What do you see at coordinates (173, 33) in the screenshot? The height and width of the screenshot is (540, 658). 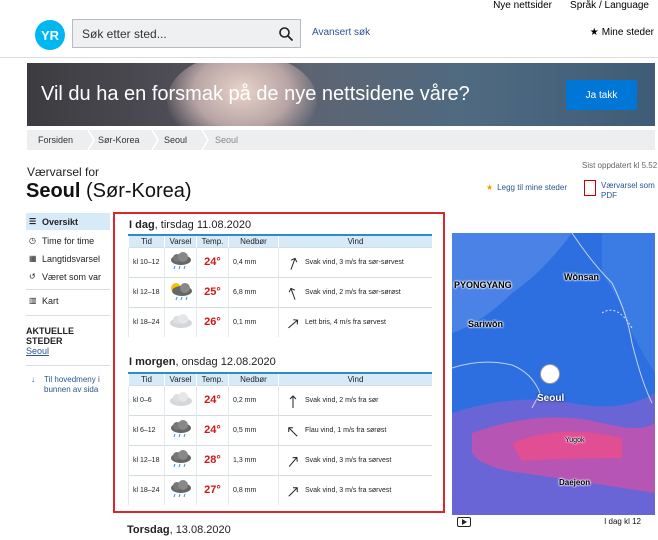 I see `search-input` at bounding box center [173, 33].